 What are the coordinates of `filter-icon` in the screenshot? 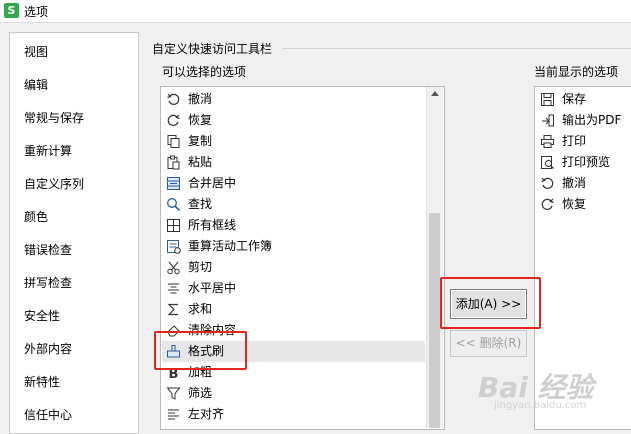 It's located at (173, 393).